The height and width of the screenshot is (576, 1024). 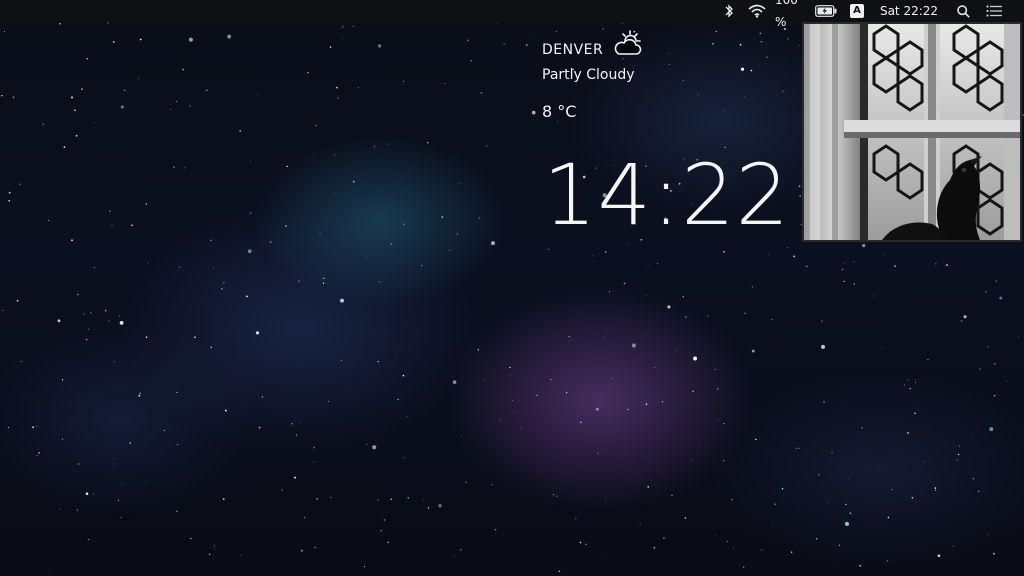 I want to click on menubar-clock: Sat 22:22, so click(x=909, y=11).